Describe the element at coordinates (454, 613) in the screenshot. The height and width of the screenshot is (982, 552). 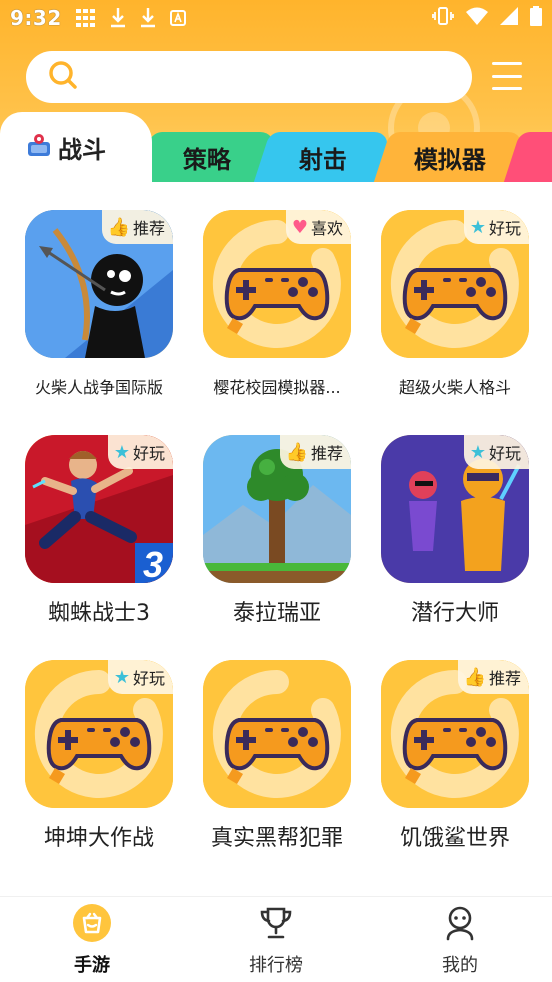
I see `game-name: 潜行大师` at that location.